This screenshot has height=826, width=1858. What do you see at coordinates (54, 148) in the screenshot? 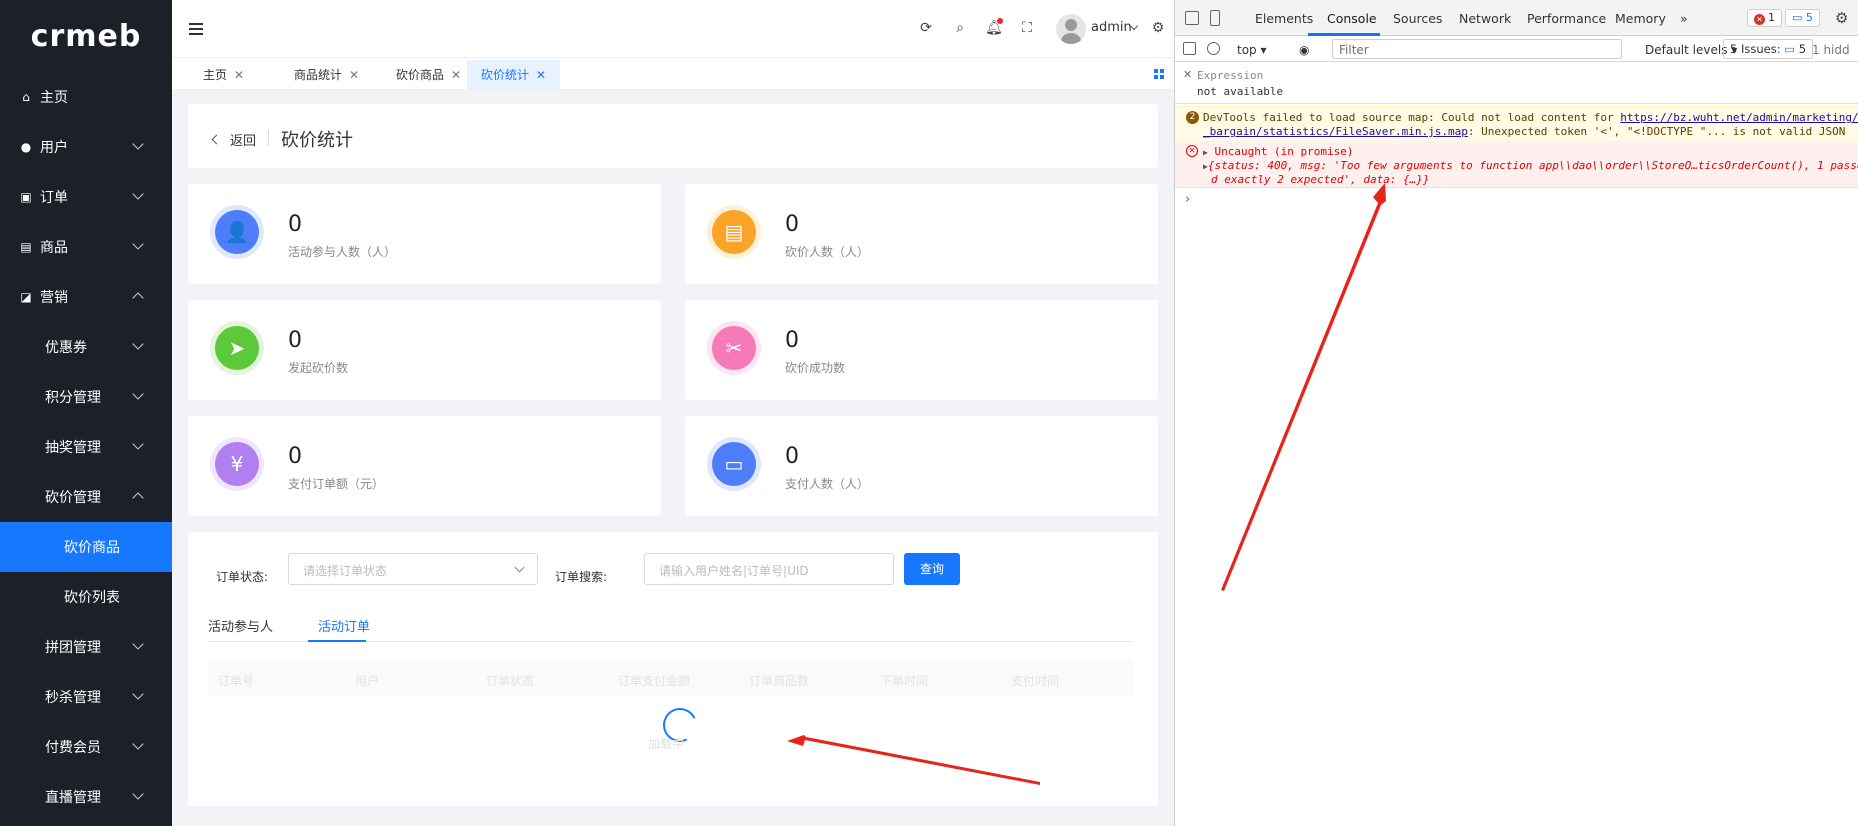
I see `sidebar-item-label: 用户` at bounding box center [54, 148].